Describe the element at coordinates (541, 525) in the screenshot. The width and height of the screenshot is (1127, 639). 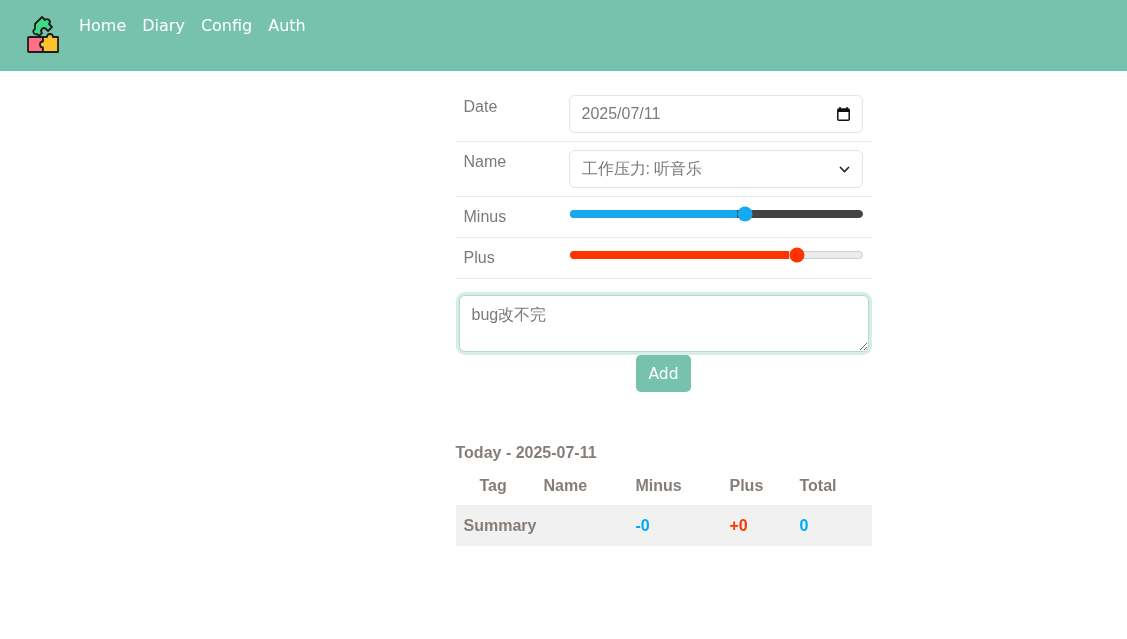
I see `summary-label: Summary` at that location.